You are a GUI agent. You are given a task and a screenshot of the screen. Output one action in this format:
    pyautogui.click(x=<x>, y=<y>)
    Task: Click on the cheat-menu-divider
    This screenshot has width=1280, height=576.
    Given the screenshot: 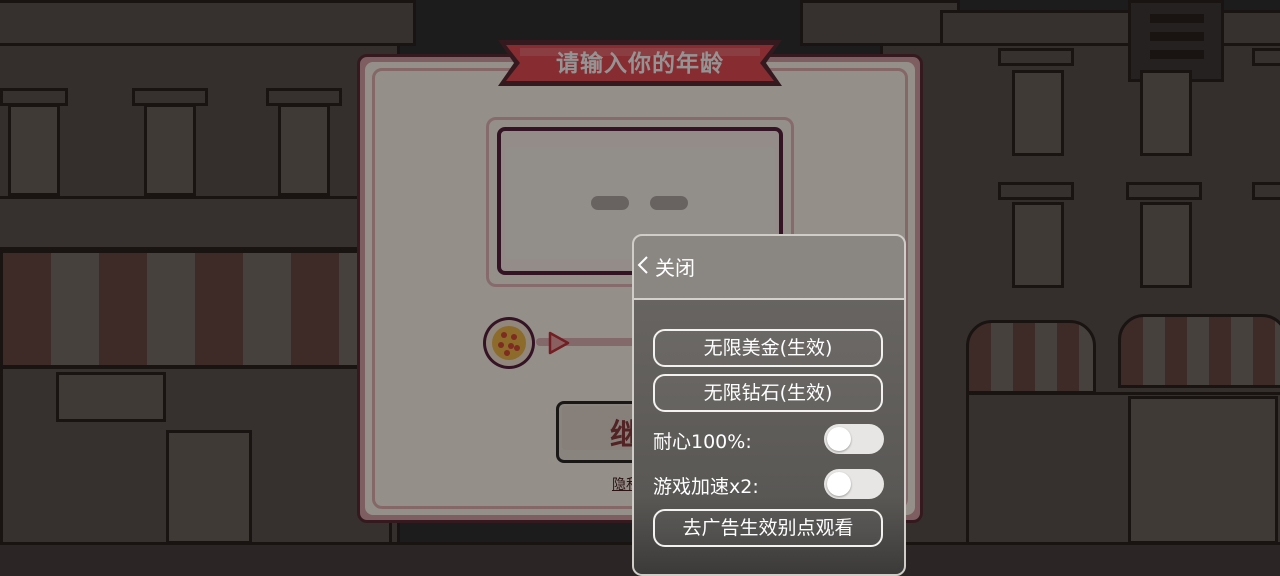 What is the action you would take?
    pyautogui.click(x=769, y=299)
    